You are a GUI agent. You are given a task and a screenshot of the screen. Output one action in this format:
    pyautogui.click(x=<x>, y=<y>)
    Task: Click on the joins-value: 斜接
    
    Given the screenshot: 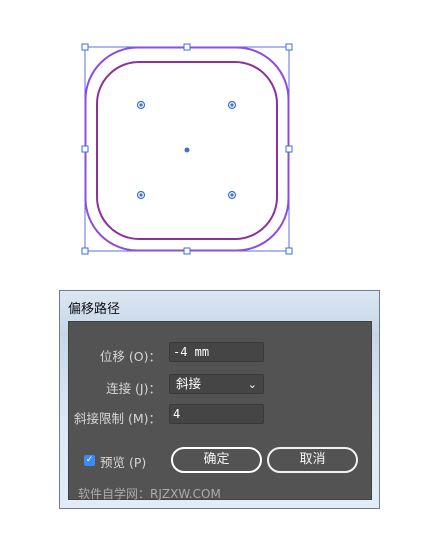 What is the action you would take?
    pyautogui.click(x=189, y=383)
    